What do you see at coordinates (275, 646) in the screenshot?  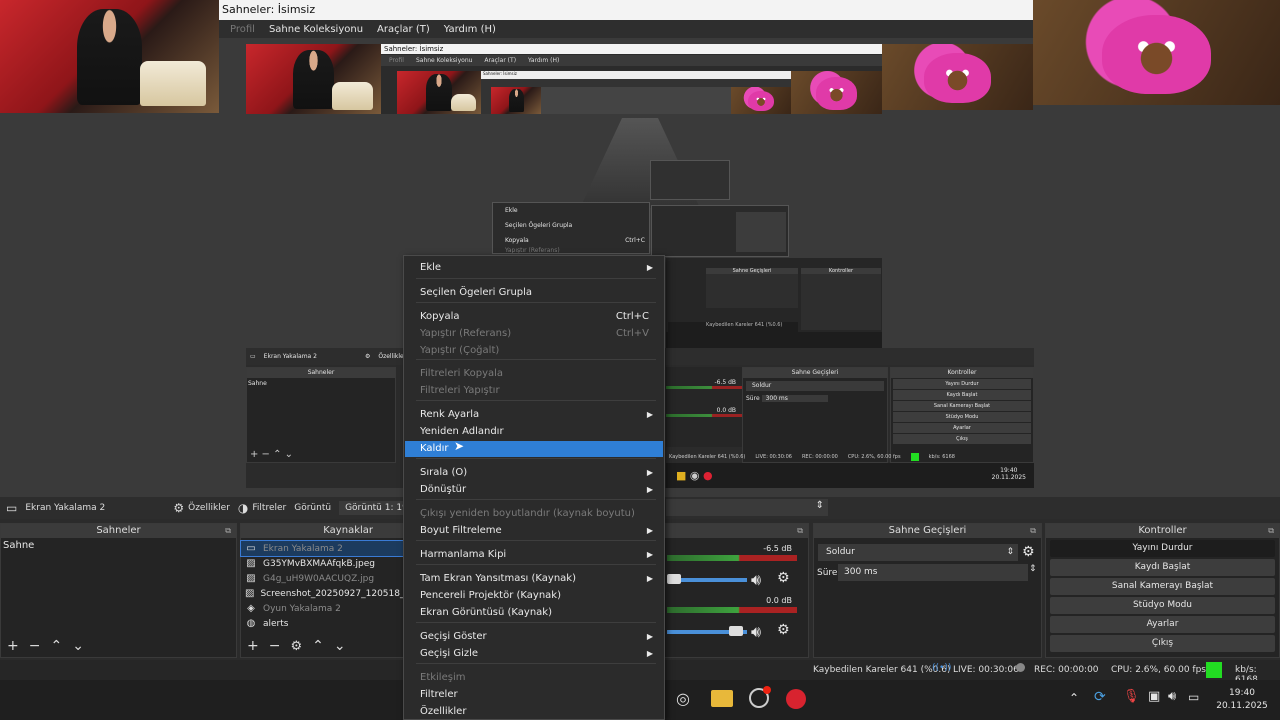 I see `remove-source-icon: −` at bounding box center [275, 646].